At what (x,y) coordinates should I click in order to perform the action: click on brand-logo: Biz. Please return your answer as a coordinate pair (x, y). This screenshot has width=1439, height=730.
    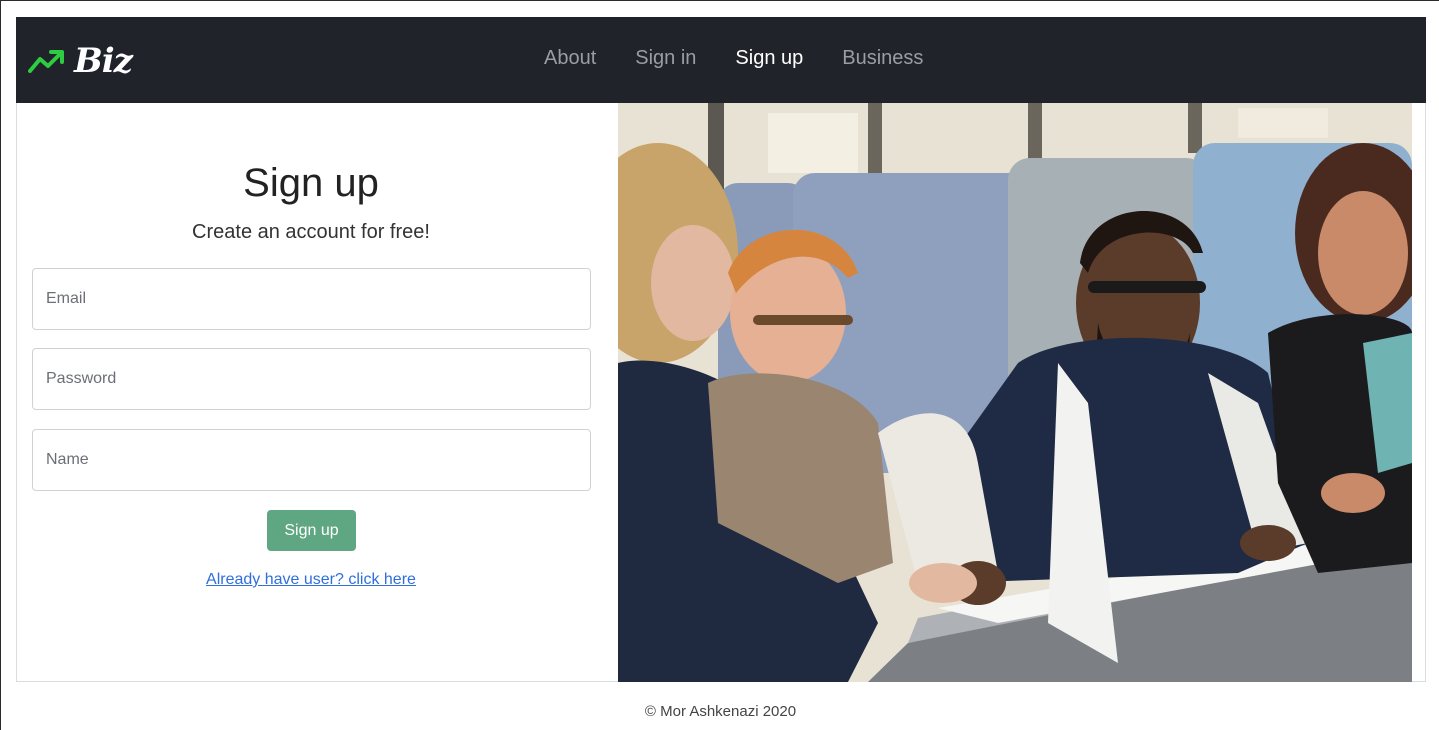
    Looking at the image, I should click on (80, 61).